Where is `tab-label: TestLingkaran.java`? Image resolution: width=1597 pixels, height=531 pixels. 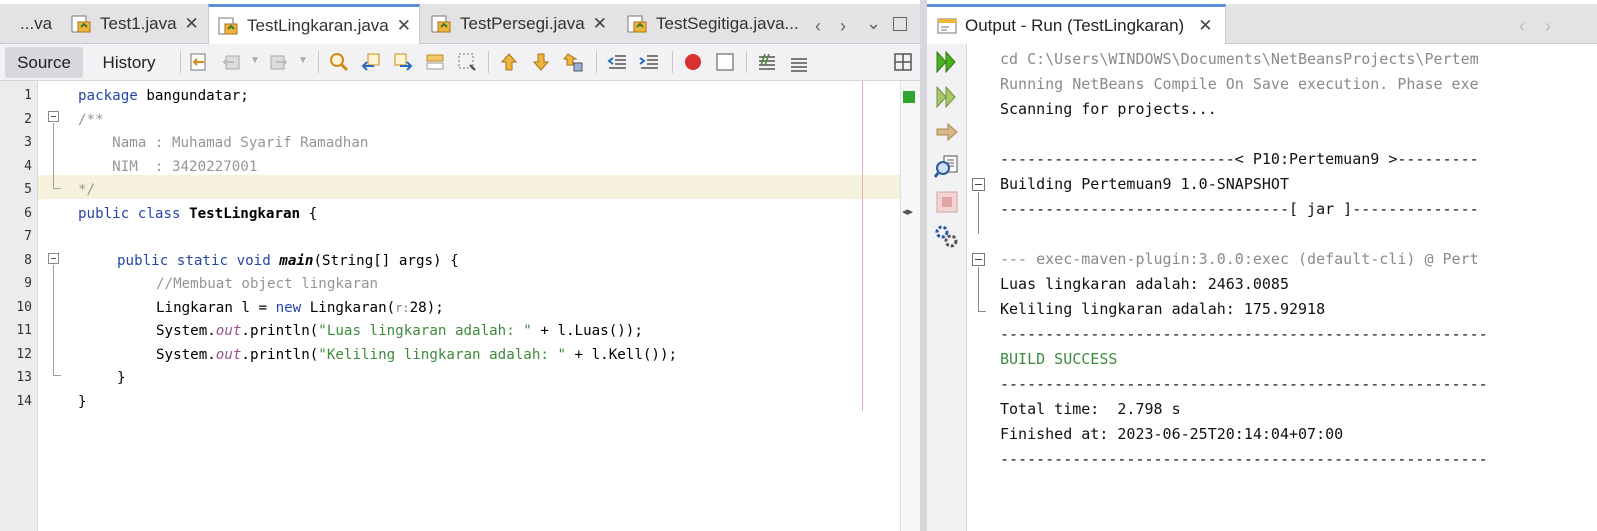 tab-label: TestLingkaran.java is located at coordinates (318, 25).